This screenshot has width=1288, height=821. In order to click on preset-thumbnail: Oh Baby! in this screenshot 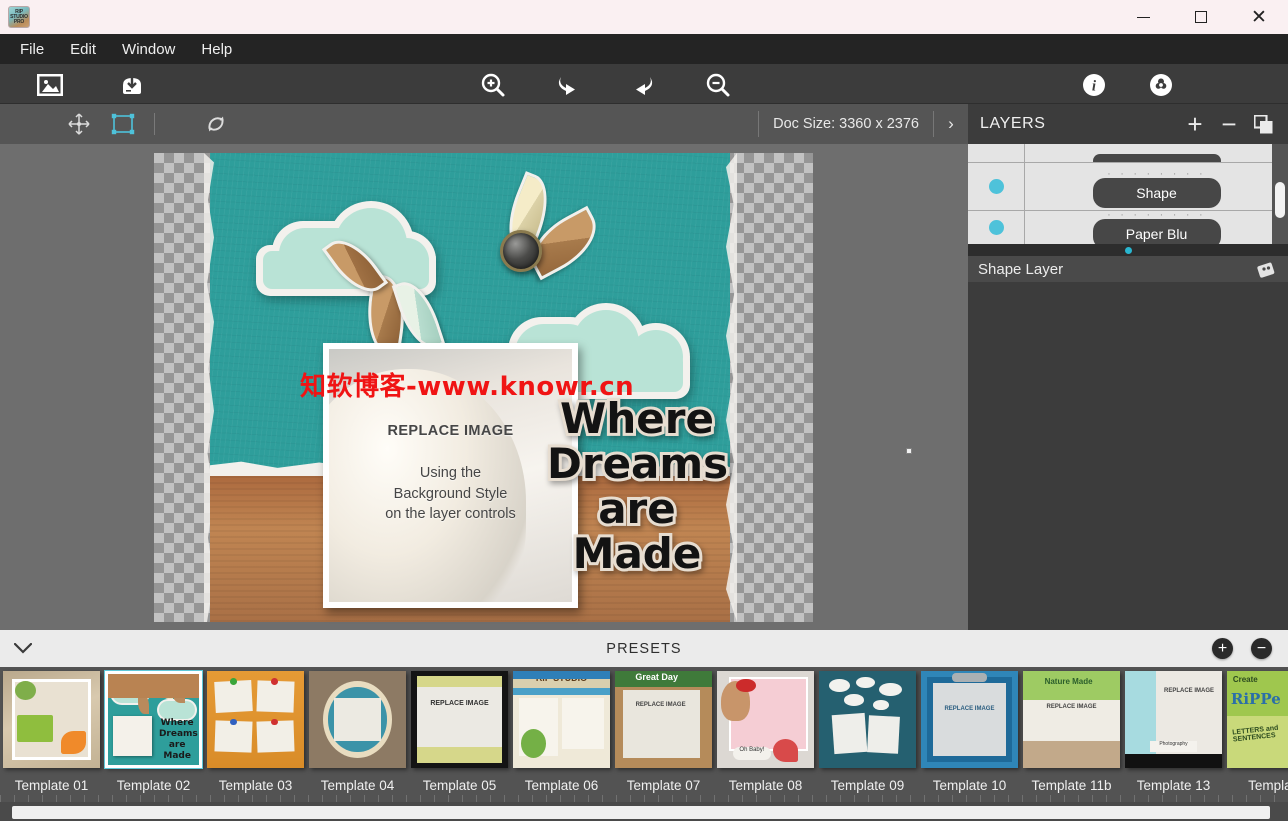, I will do `click(765, 719)`.